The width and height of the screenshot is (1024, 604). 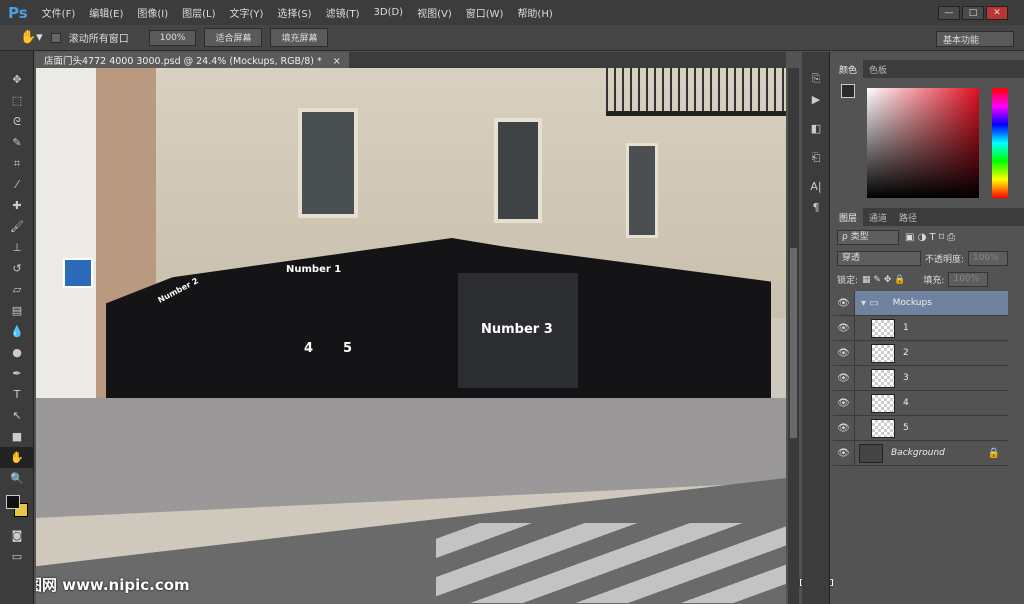 What do you see at coordinates (17, 373) in the screenshot?
I see `pen-tool-icon: ✒` at bounding box center [17, 373].